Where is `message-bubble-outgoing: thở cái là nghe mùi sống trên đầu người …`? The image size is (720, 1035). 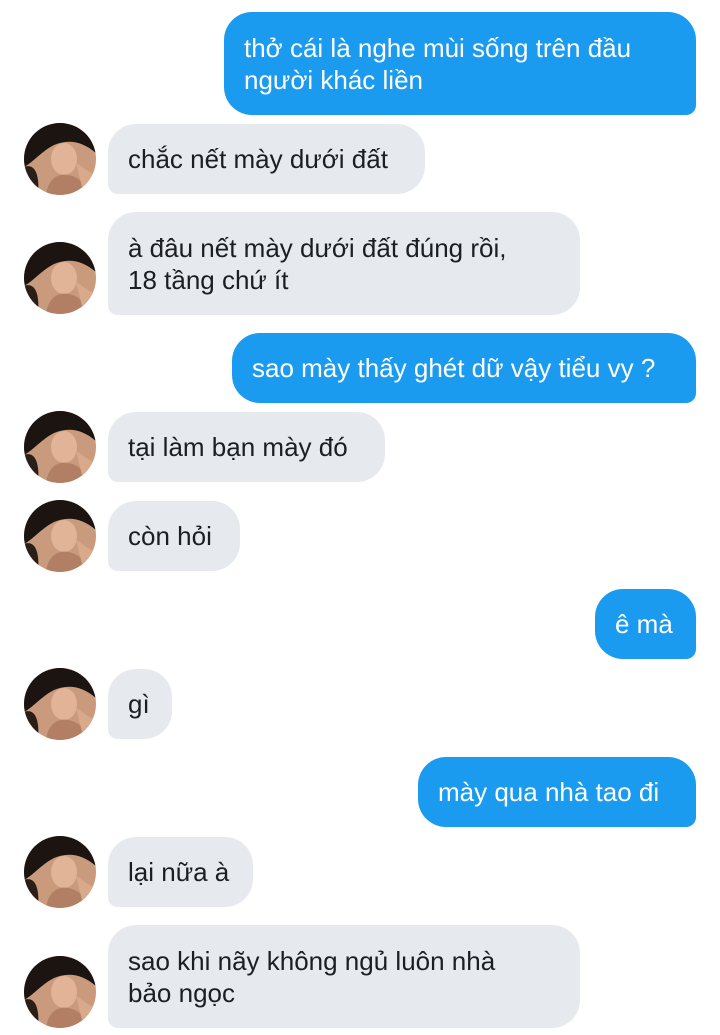 message-bubble-outgoing: thở cái là nghe mùi sống trên đầu người … is located at coordinates (460, 63).